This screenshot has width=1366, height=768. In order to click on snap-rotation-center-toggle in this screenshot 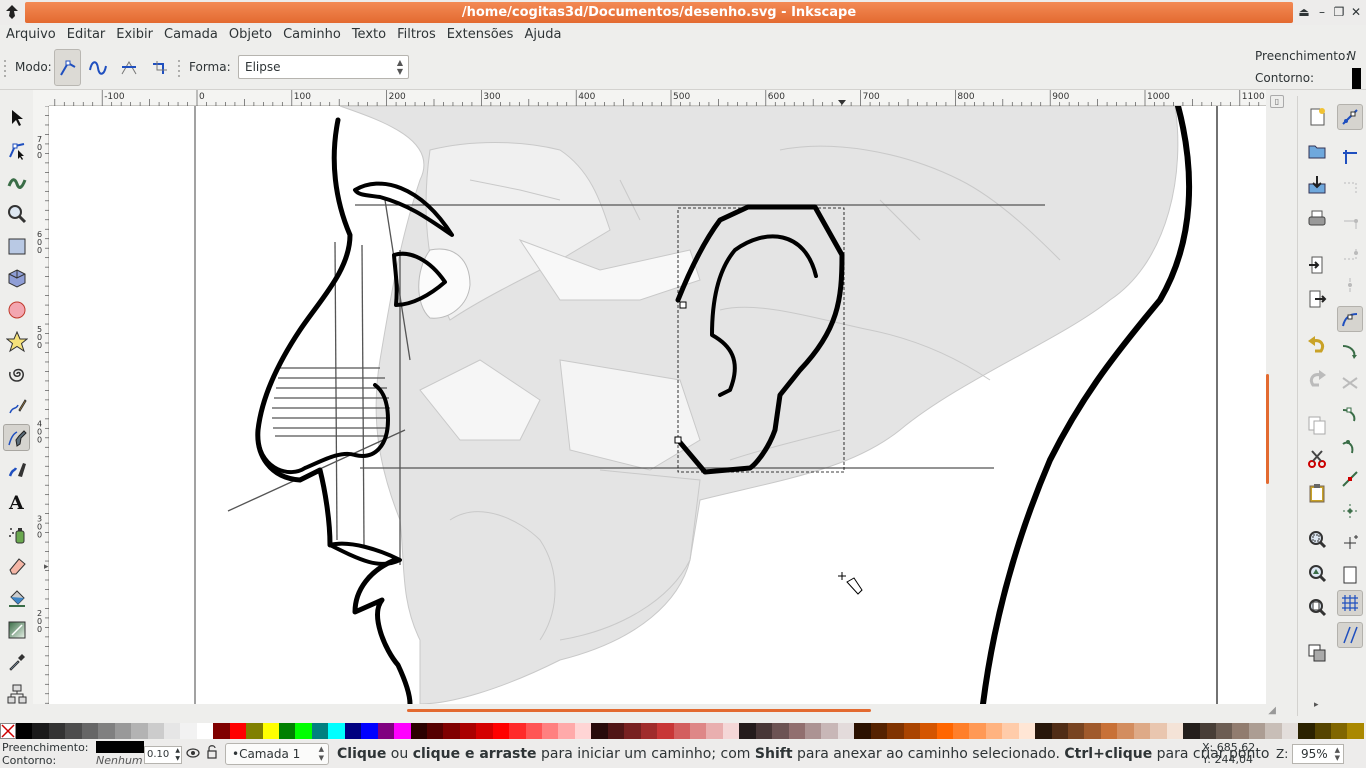, I will do `click(1350, 543)`.